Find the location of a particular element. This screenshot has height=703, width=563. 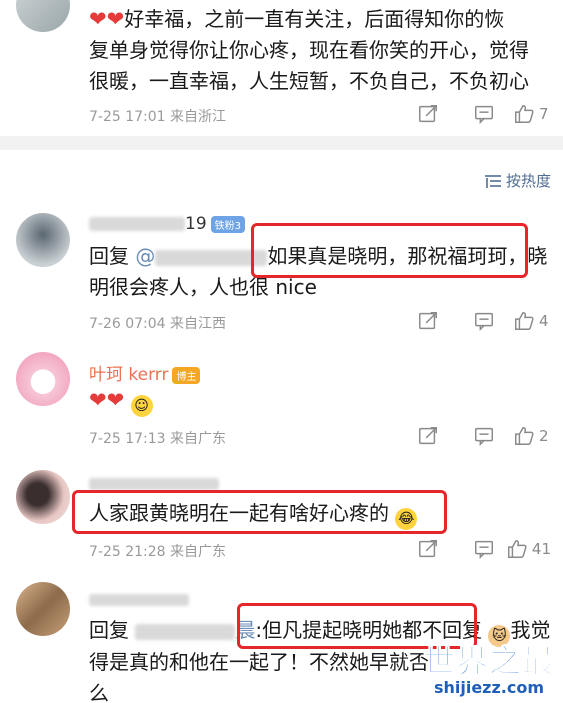

username: 19 铁粉3 is located at coordinates (167, 224).